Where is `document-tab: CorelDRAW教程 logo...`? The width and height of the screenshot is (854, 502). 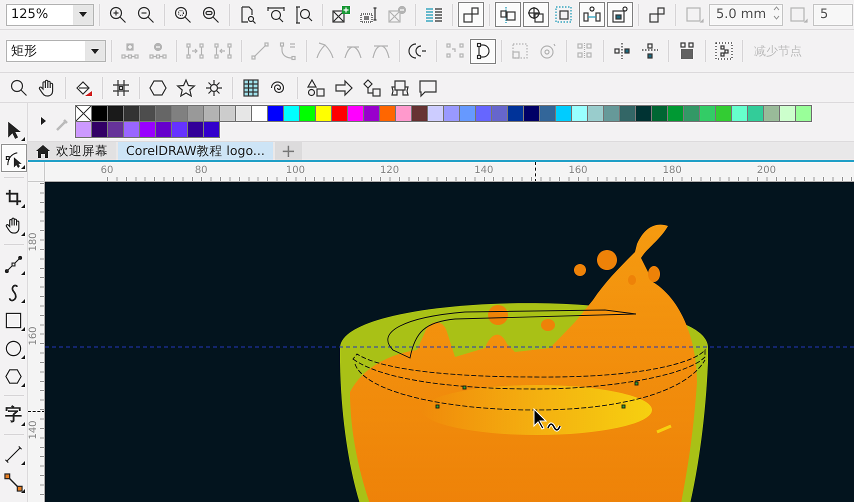
document-tab: CorelDRAW教程 logo... is located at coordinates (195, 151).